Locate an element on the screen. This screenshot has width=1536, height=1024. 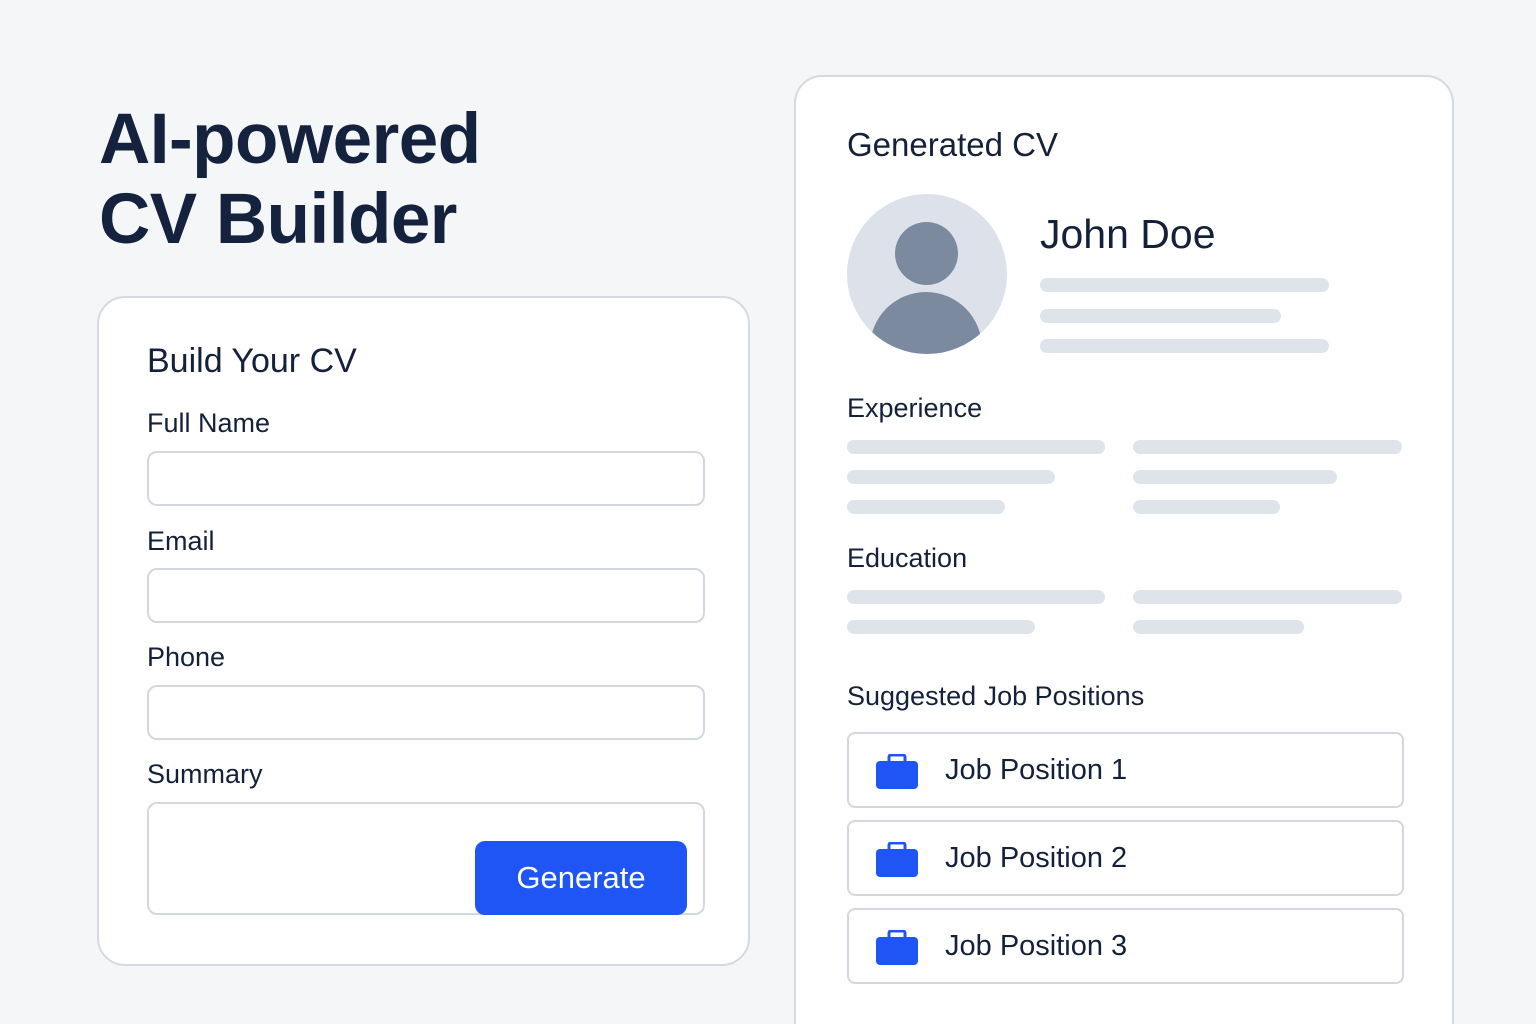
job-position-item: Job Position 1 is located at coordinates (1125, 770).